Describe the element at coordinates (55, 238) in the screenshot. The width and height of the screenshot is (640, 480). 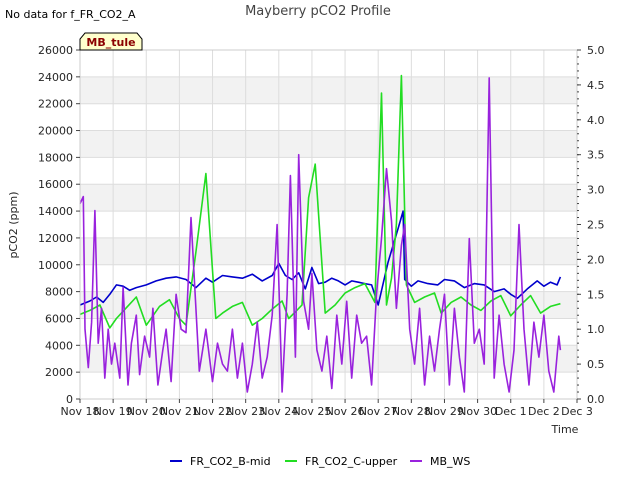
I see `left-axis-tick-label: 12000` at that location.